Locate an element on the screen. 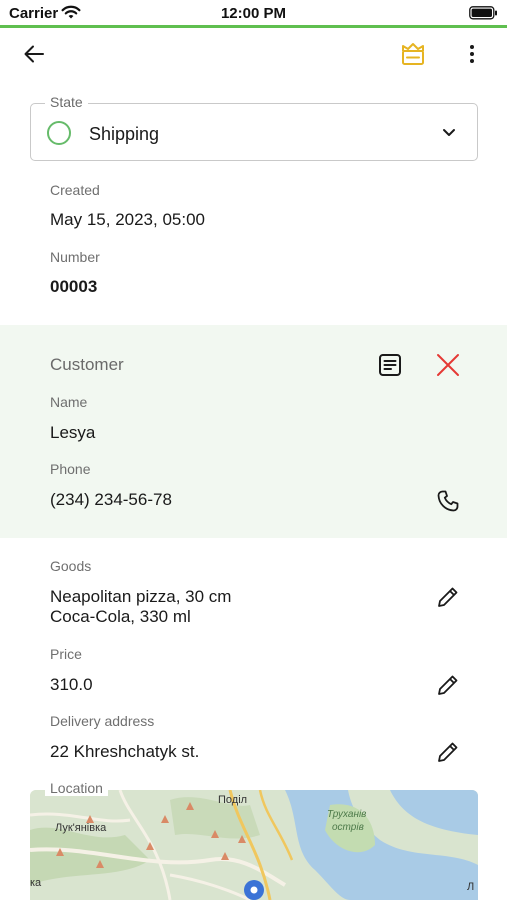 This screenshot has width=507, height=900. location-label: Location is located at coordinates (76, 788).